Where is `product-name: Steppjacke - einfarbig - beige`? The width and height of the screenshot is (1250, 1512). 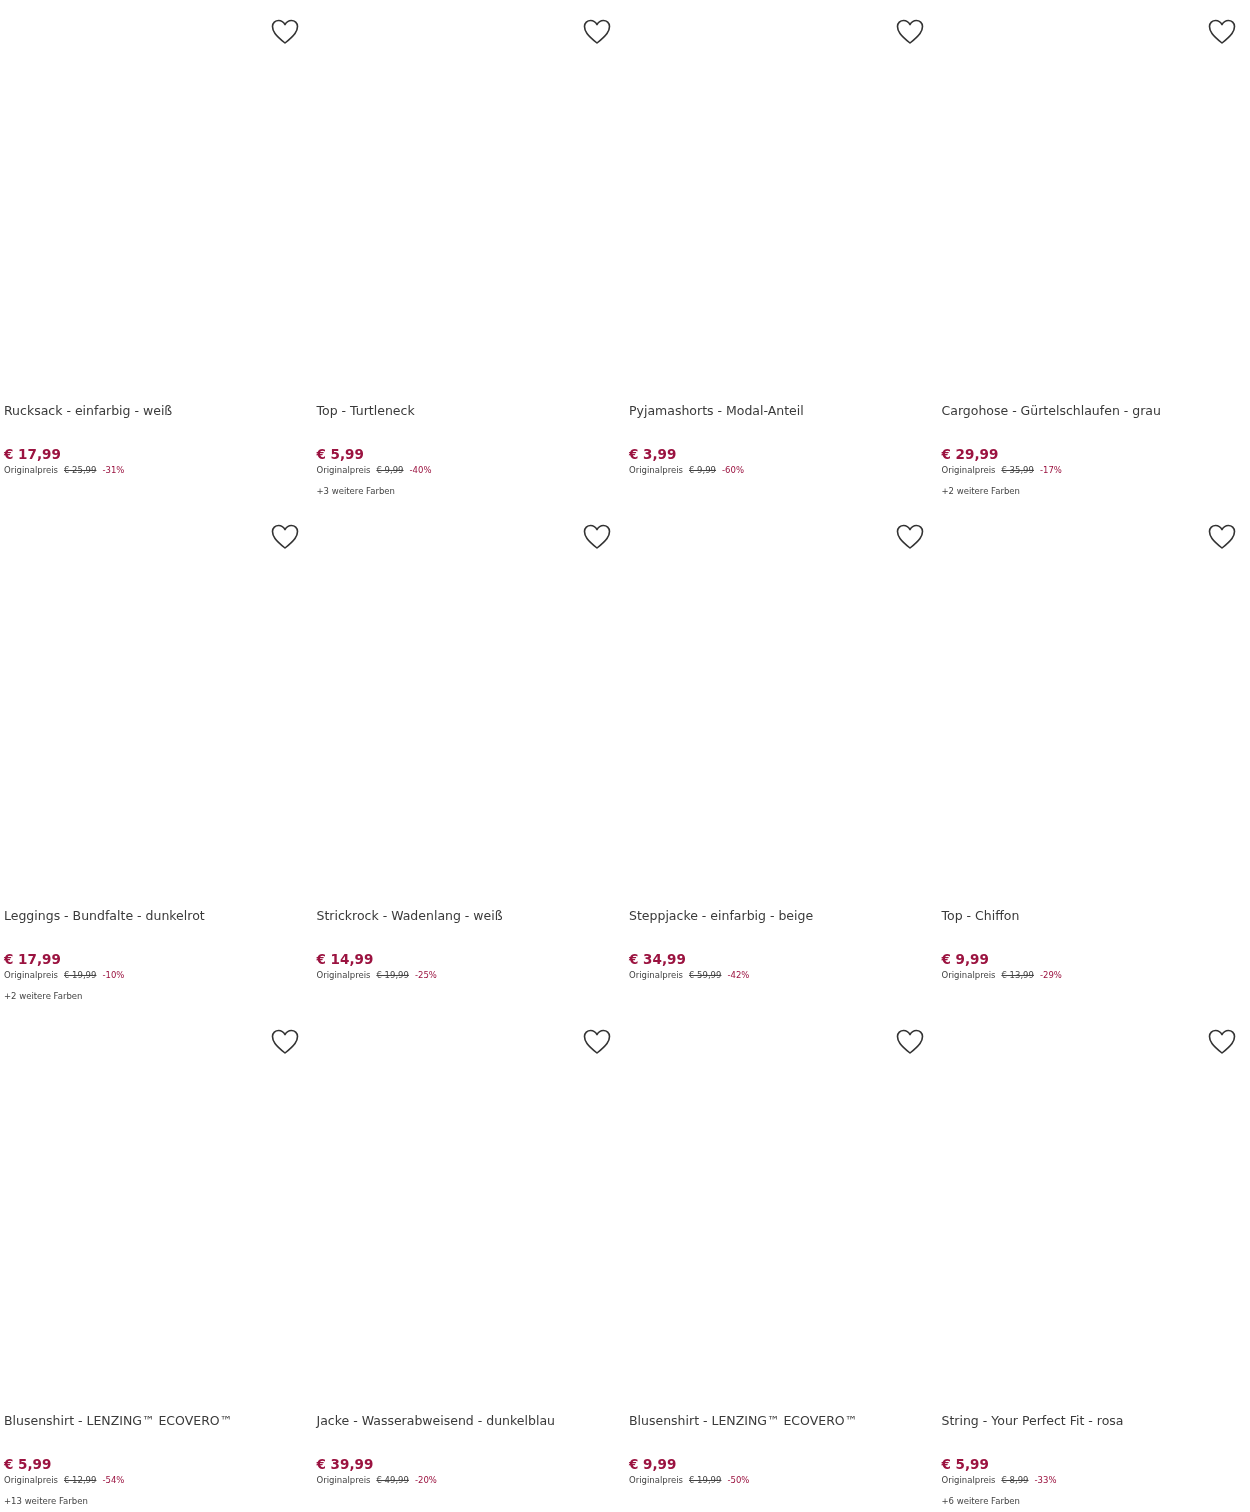 product-name: Steppjacke - einfarbig - beige is located at coordinates (783, 916).